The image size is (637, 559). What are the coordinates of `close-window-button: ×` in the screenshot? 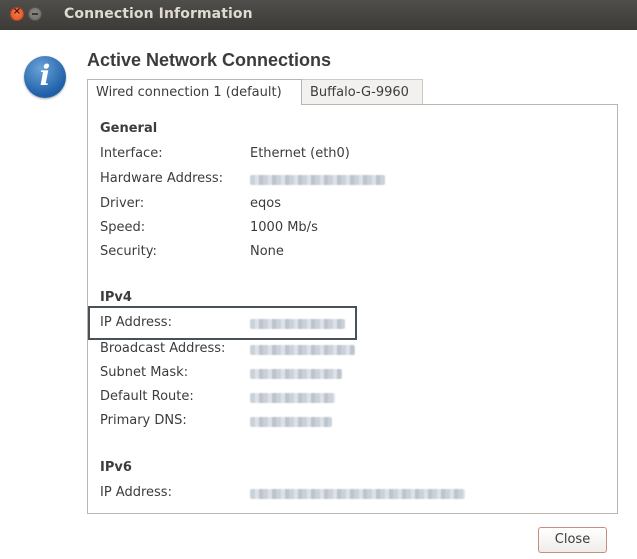 It's located at (17, 13).